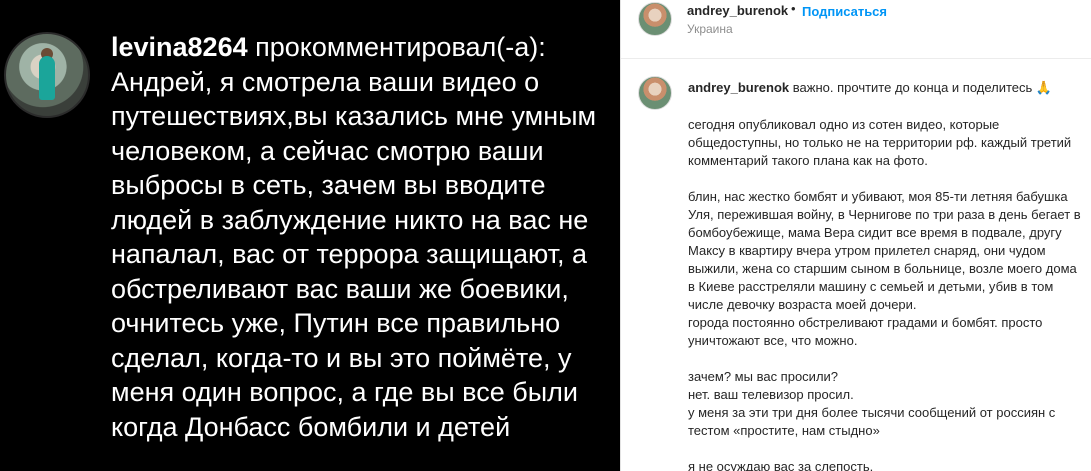 Image resolution: width=1091 pixels, height=471 pixels. Describe the element at coordinates (738, 87) in the screenshot. I see `caption-username: andrey_burenok` at that location.